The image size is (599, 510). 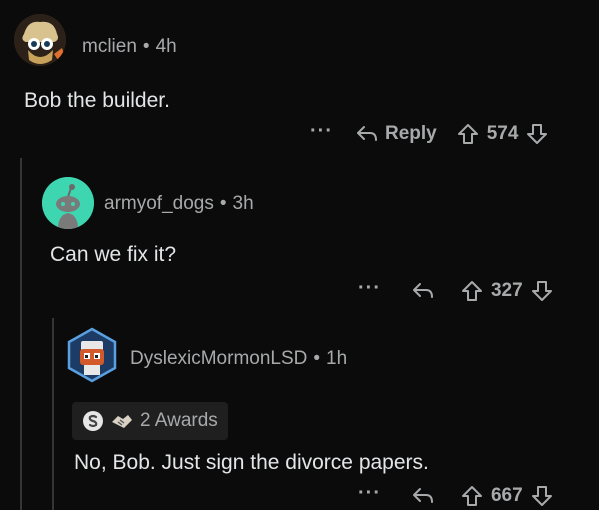 I want to click on comment-actions: ··· 327, so click(x=455, y=291).